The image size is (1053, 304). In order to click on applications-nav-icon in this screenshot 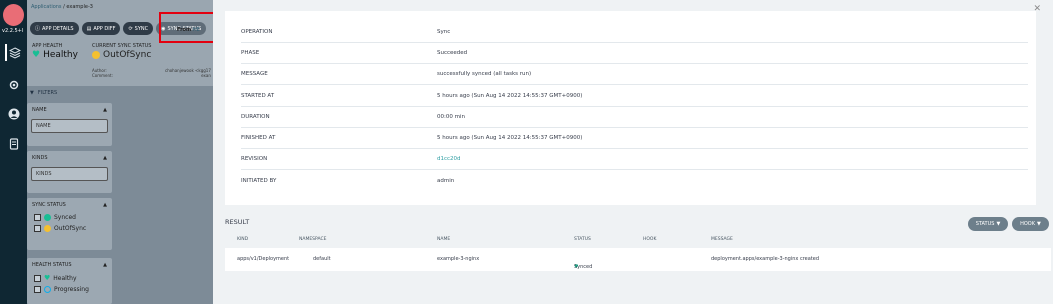, I will do `click(13, 52)`.